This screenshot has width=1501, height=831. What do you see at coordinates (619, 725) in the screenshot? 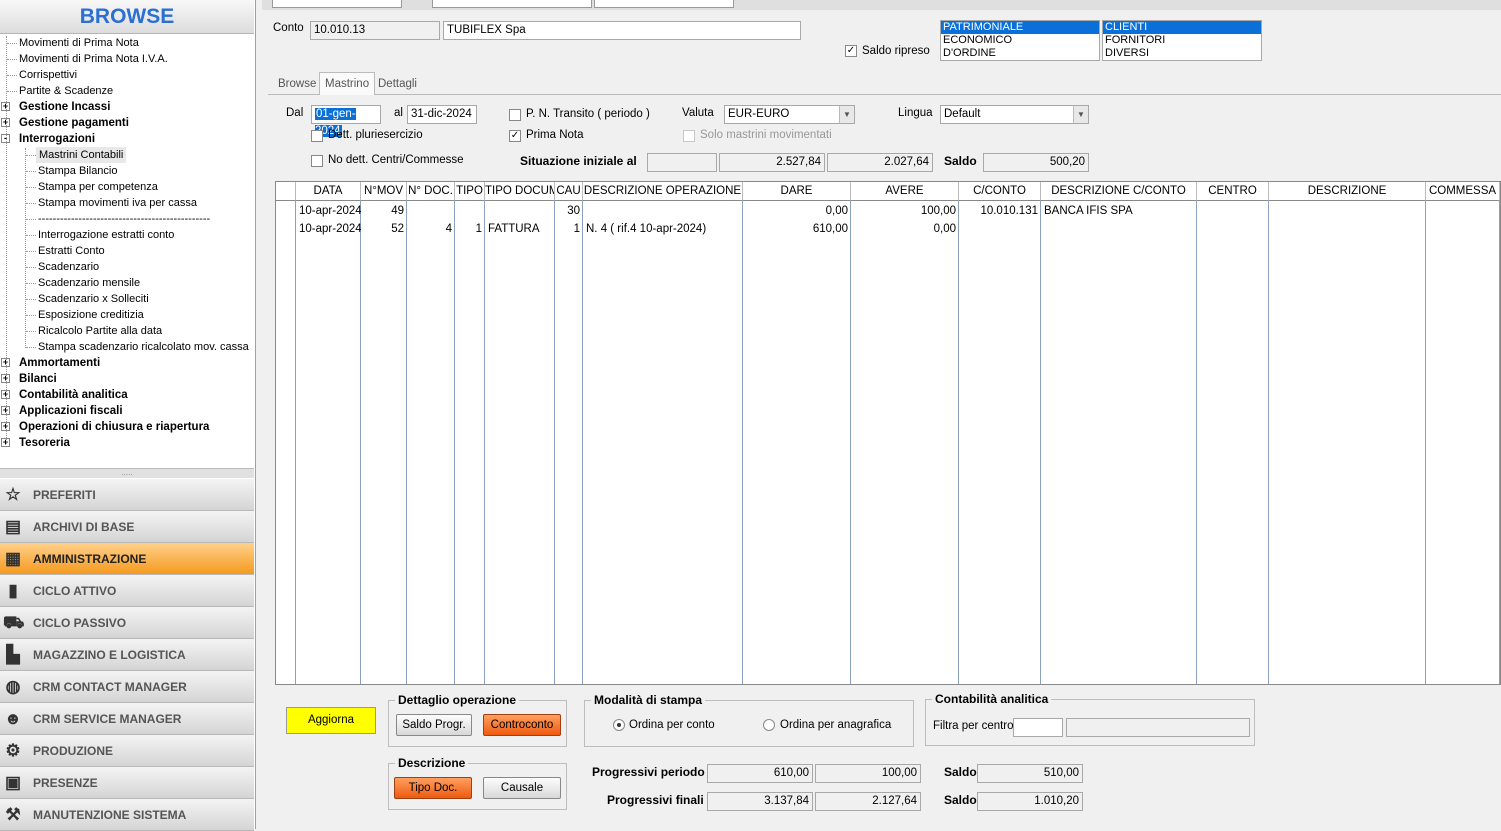
I see `ordina-conto-radio` at bounding box center [619, 725].